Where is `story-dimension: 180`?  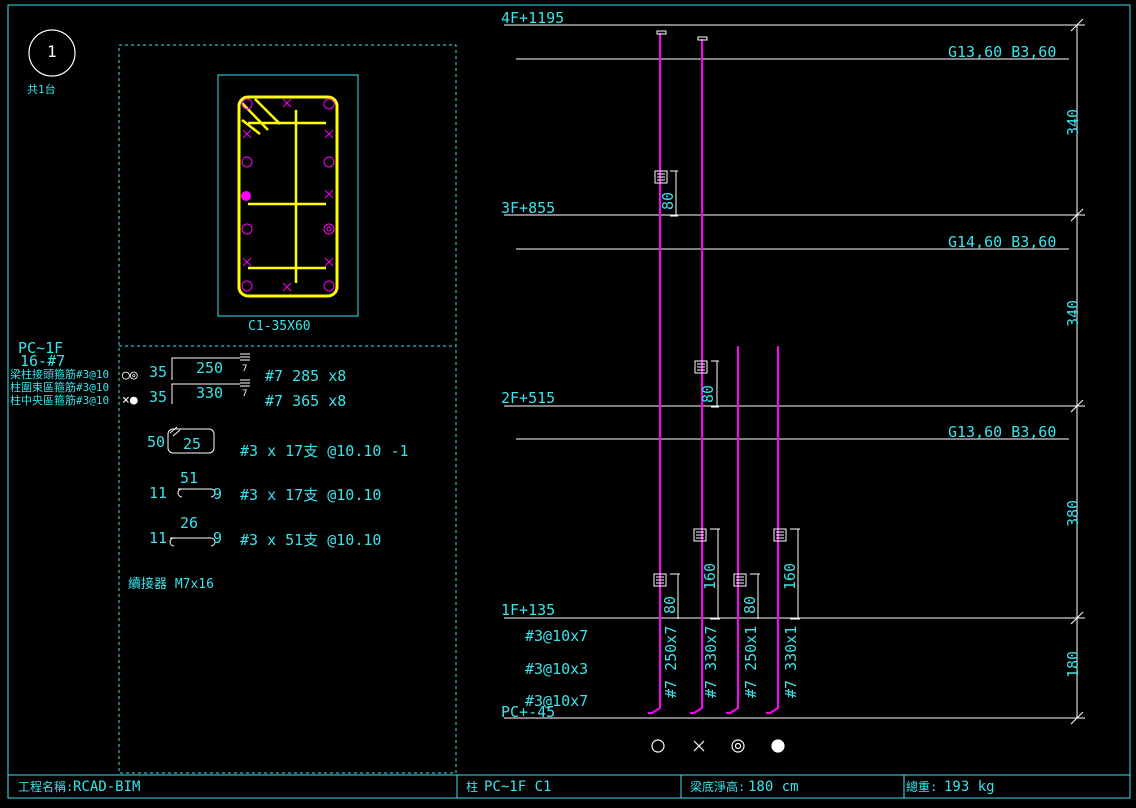
story-dimension: 180 is located at coordinates (1073, 664).